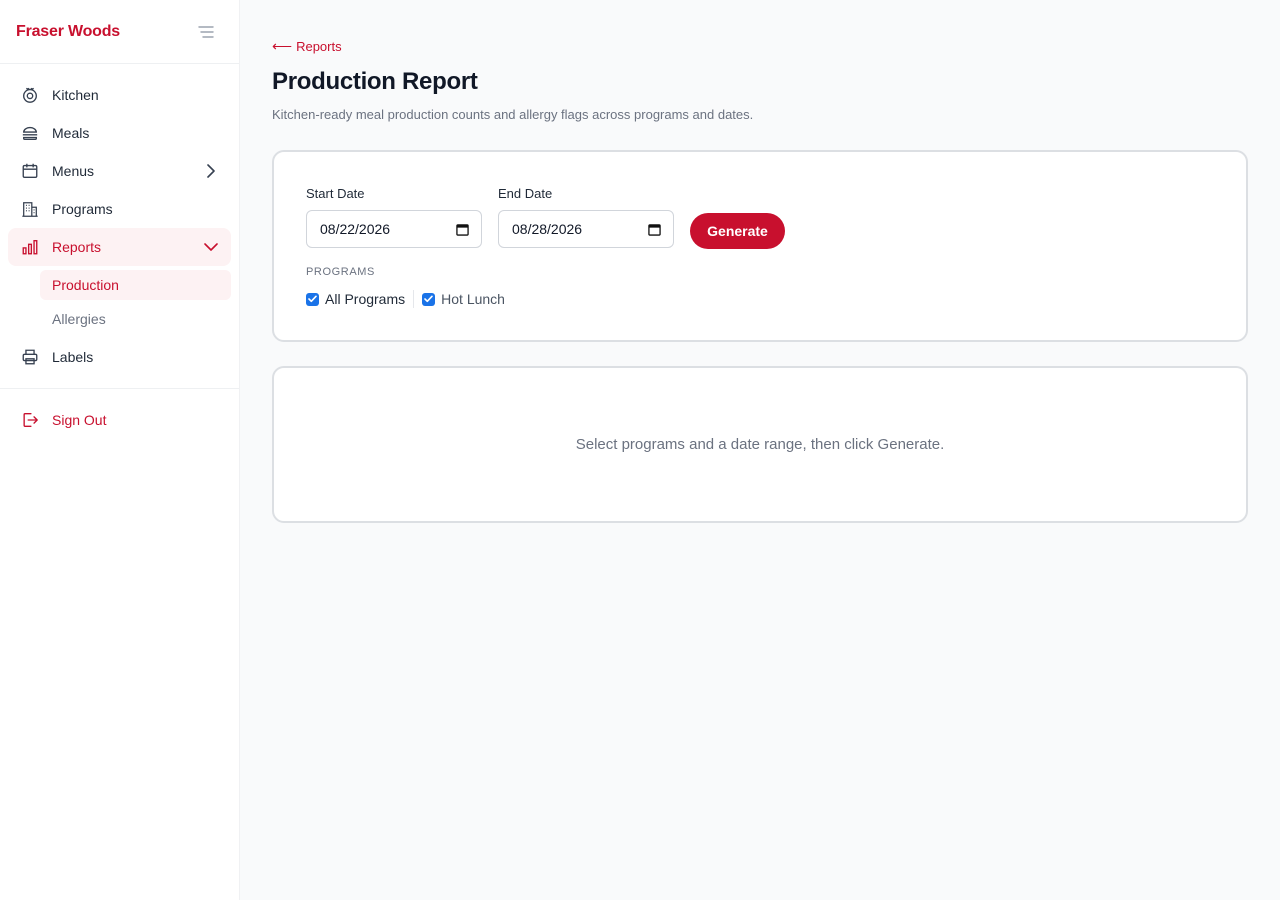  What do you see at coordinates (119, 247) in the screenshot?
I see `sidebar-item-reports: Reports` at bounding box center [119, 247].